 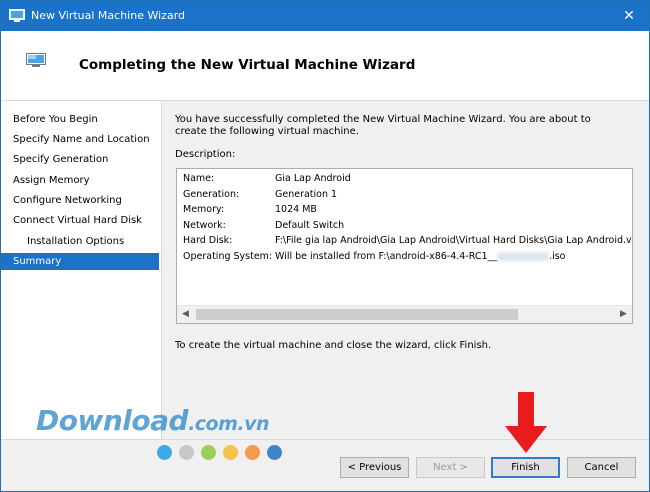 What do you see at coordinates (601, 467) in the screenshot?
I see `cancel-button: Cancel` at bounding box center [601, 467].